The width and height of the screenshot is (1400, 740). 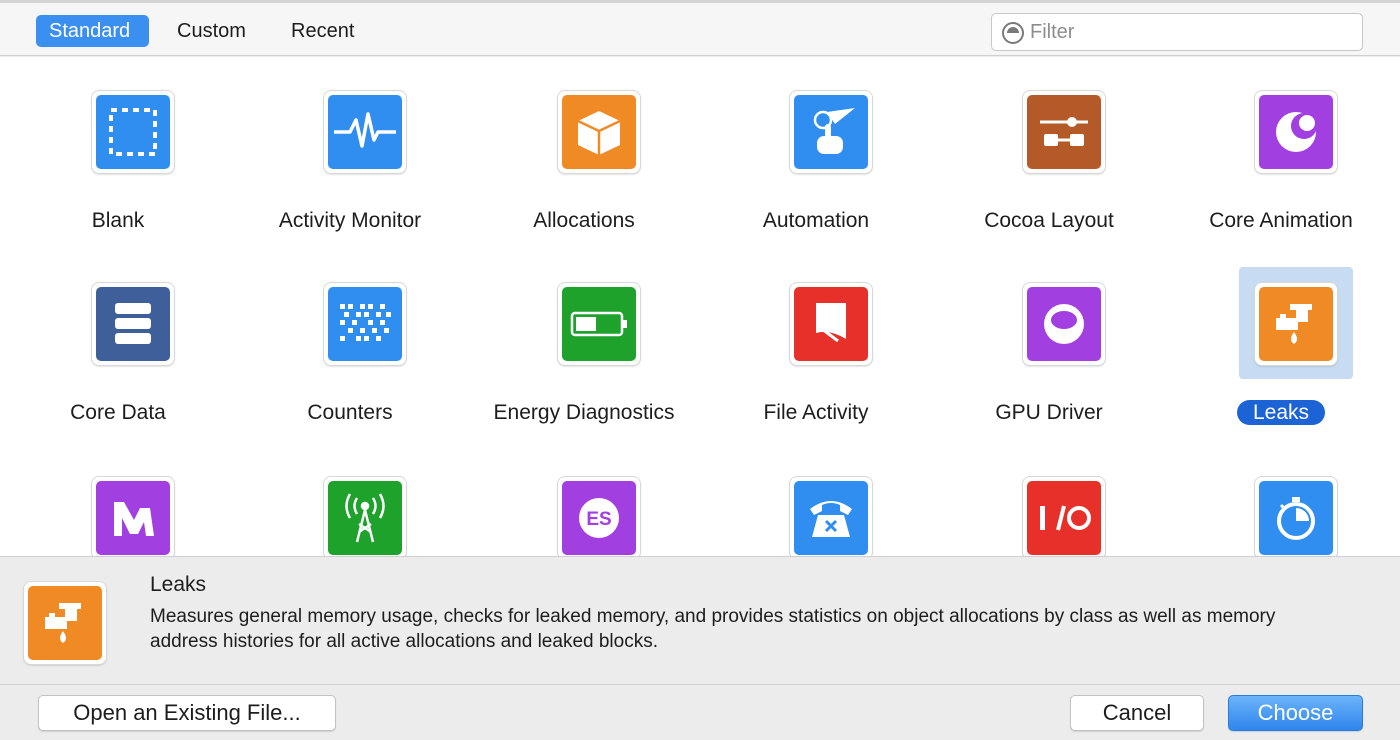 I want to click on filter-input, so click(x=1190, y=32).